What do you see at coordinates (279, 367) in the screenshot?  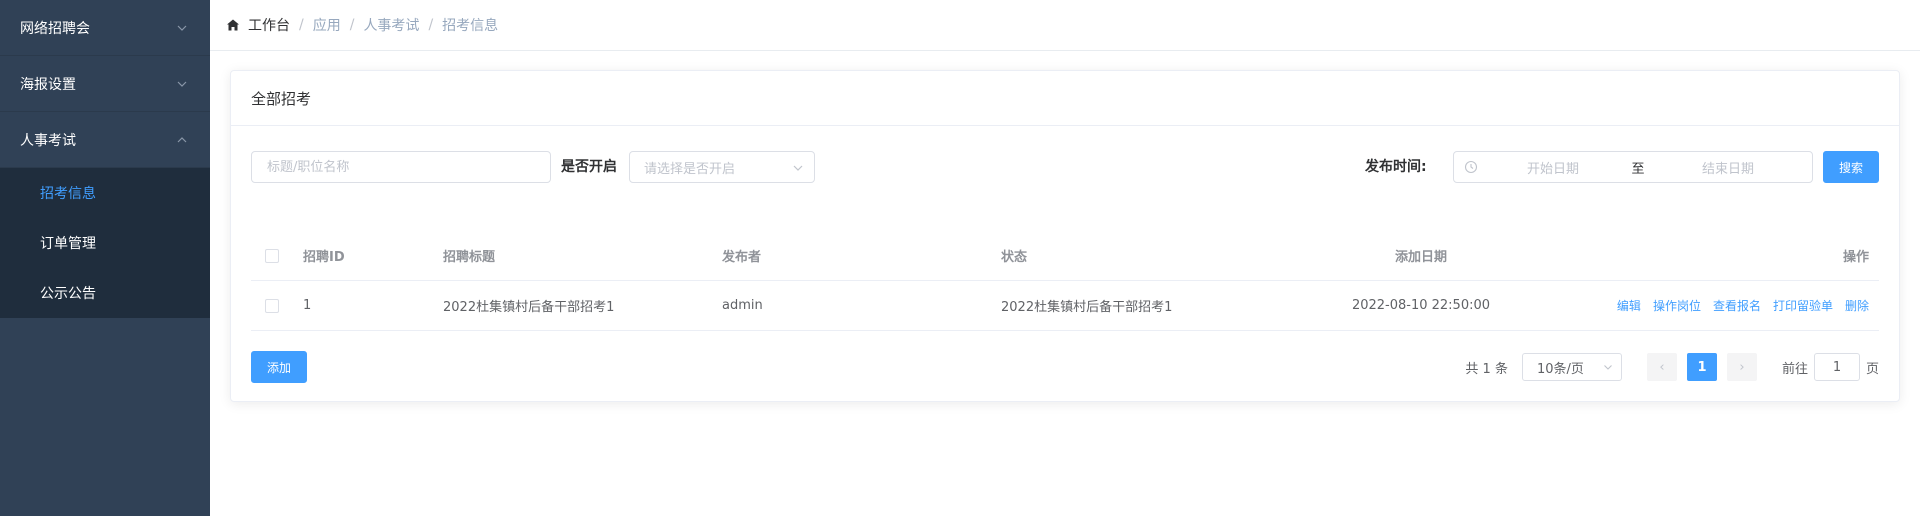 I see `add-button: 添加` at bounding box center [279, 367].